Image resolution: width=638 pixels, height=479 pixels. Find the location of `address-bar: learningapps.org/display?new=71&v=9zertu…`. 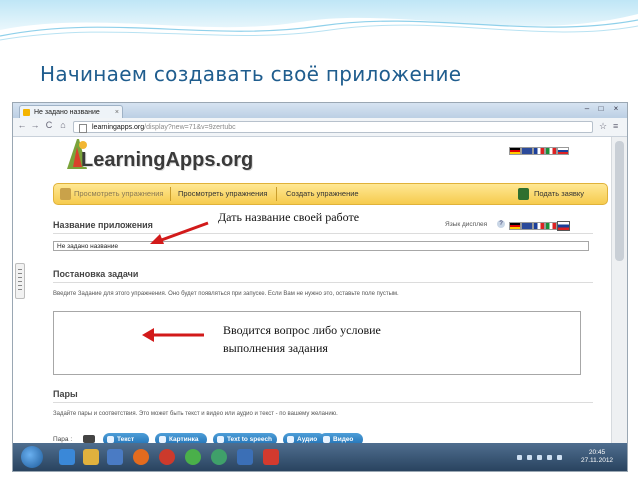

address-bar: learningapps.org/display?new=71&v=9zertu… is located at coordinates (333, 127).